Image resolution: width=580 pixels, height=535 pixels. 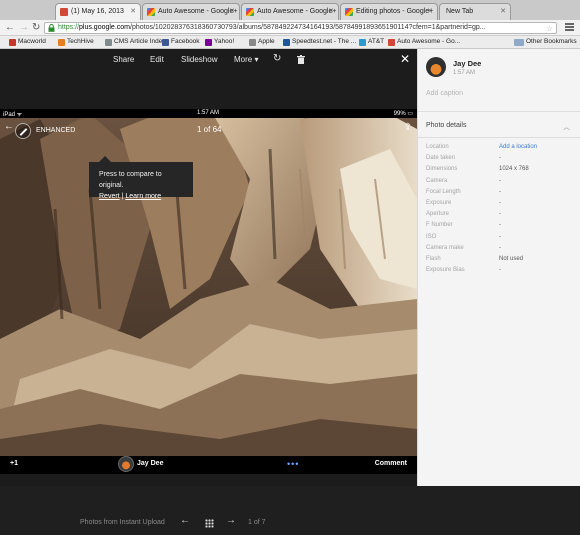 What do you see at coordinates (438, 214) in the screenshot?
I see `detail-key: Aperture` at bounding box center [438, 214].